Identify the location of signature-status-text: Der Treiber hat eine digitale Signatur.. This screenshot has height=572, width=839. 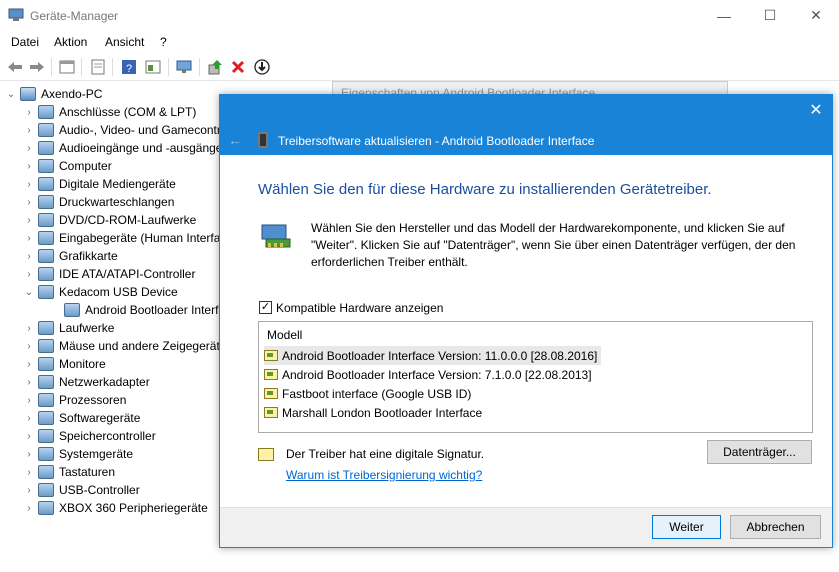
(385, 454).